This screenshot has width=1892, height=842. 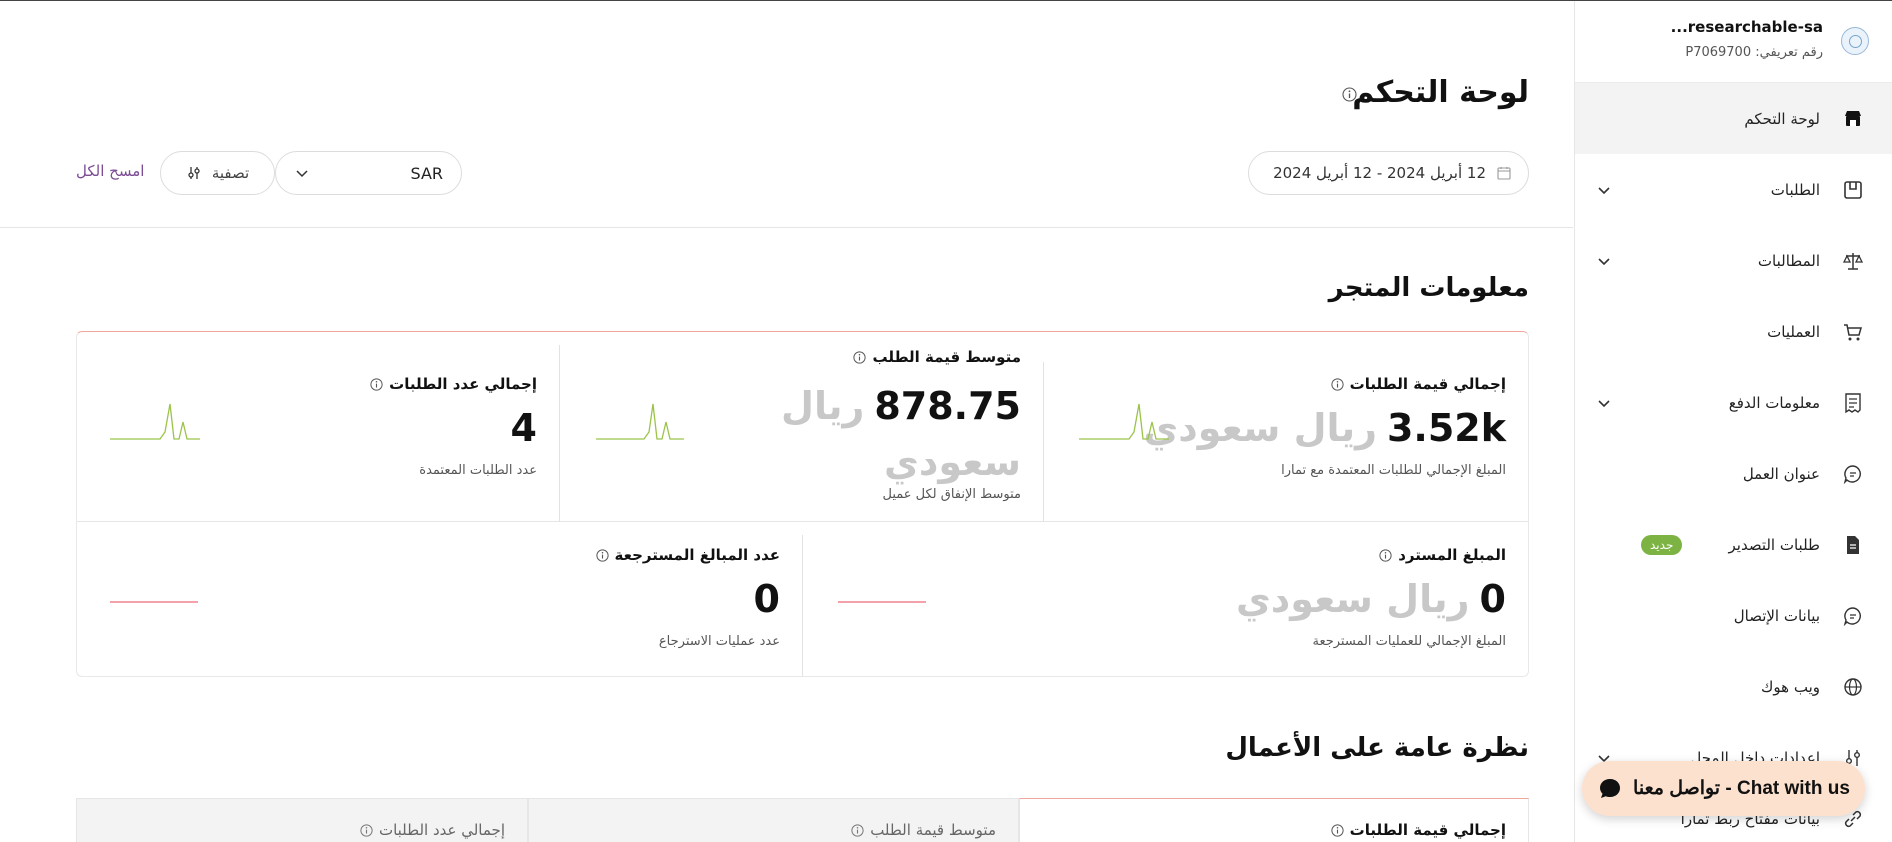 I want to click on stat-label-text: عدد المبالغ المسترجعة, so click(x=697, y=555).